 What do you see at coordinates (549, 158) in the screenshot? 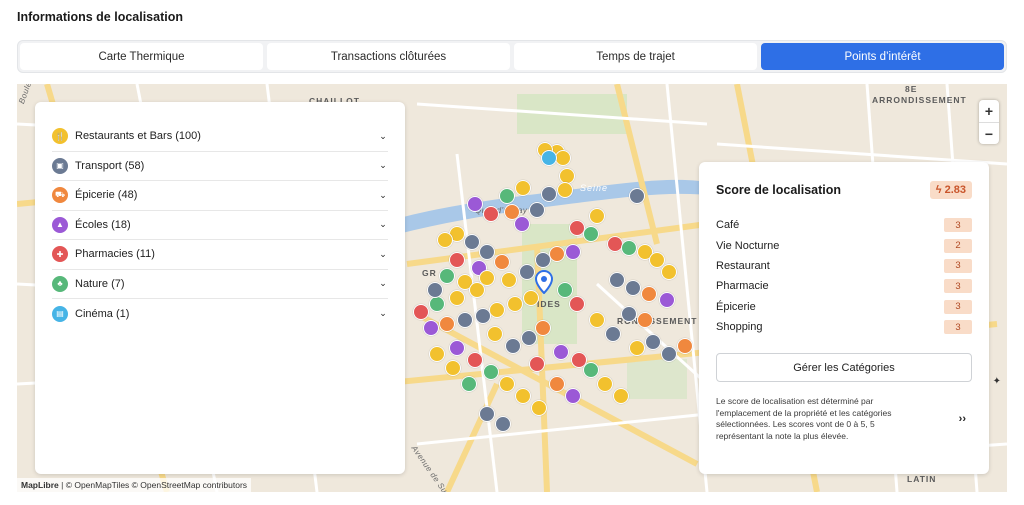
I see `poi-marker-film-icon` at bounding box center [549, 158].